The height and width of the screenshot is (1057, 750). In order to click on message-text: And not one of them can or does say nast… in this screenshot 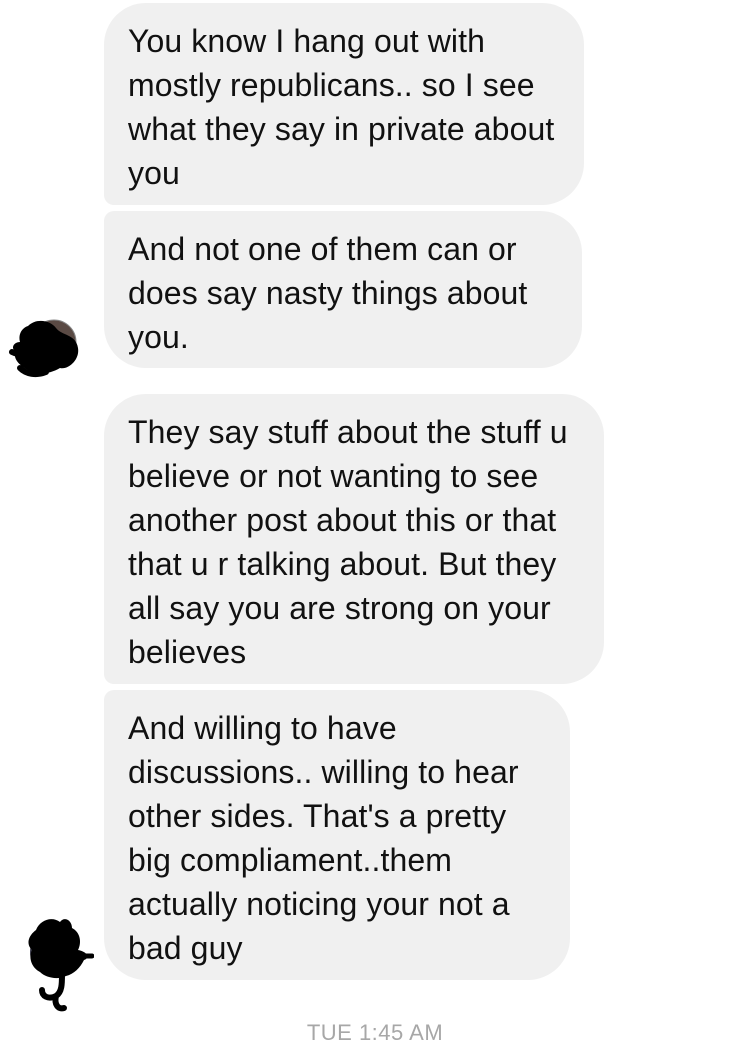, I will do `click(328, 293)`.